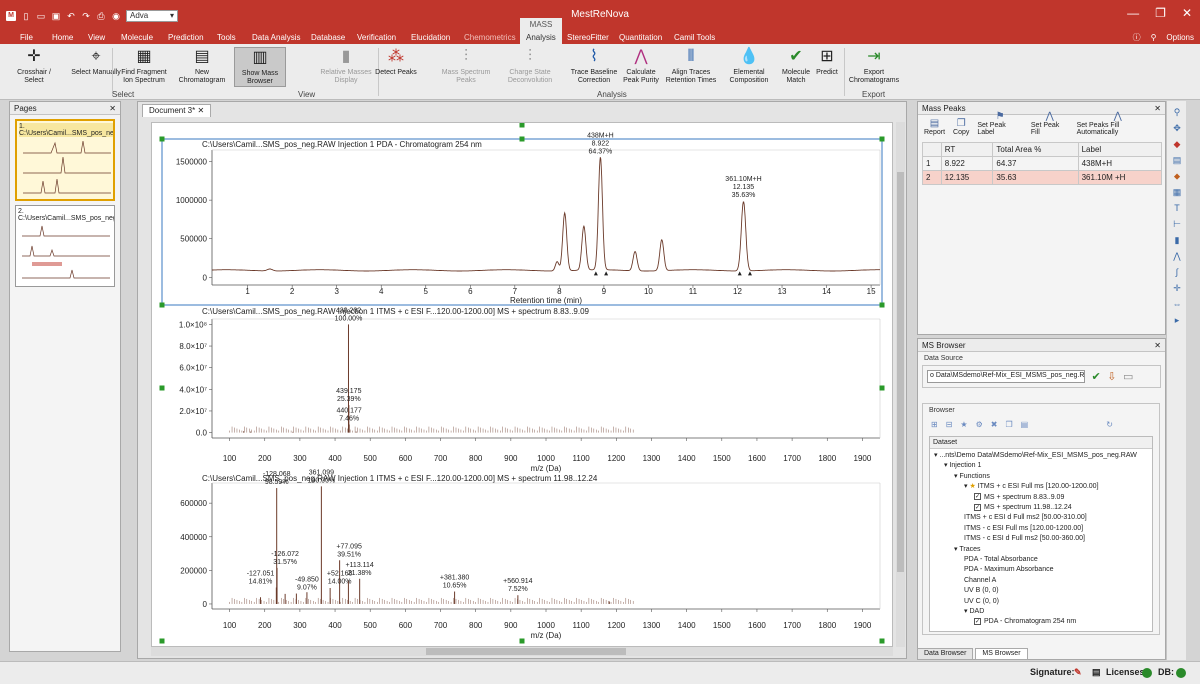 The image size is (1200, 684). What do you see at coordinates (972, 476) in the screenshot?
I see `tree-node: ▾ Functions` at bounding box center [972, 476].